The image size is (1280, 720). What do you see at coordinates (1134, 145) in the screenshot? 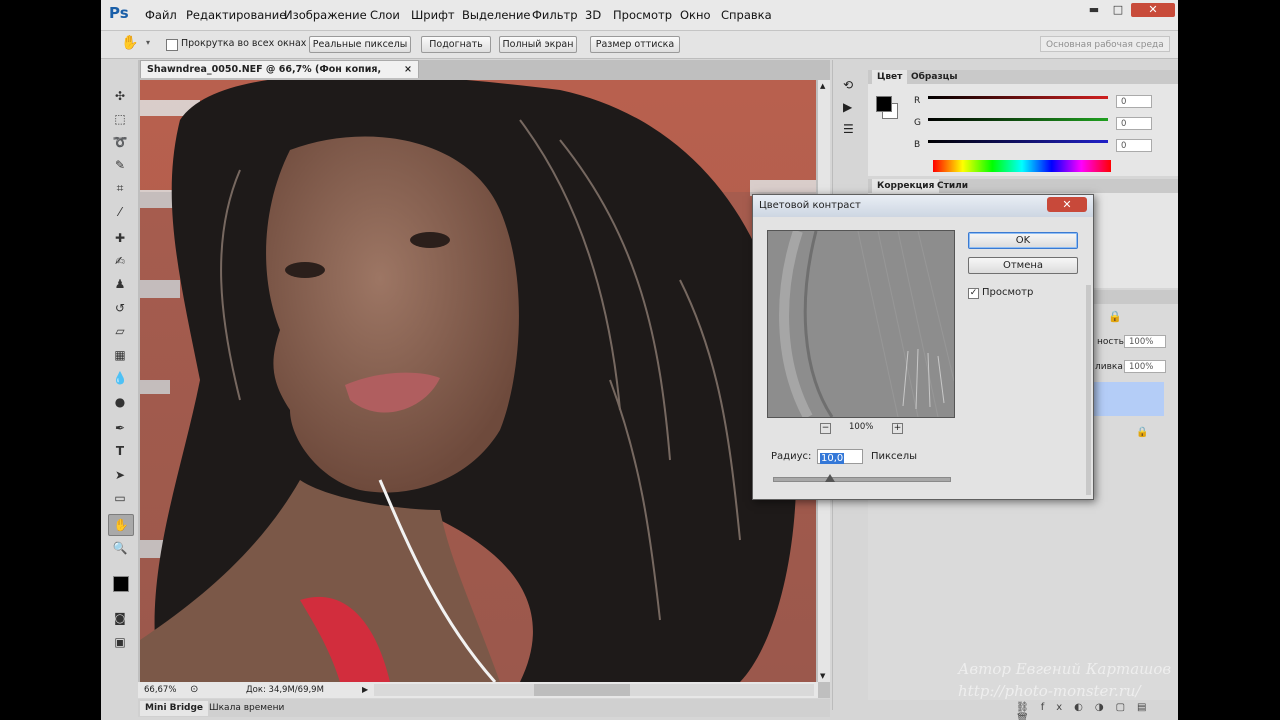
I see `channel-b-input: 0` at bounding box center [1134, 145].